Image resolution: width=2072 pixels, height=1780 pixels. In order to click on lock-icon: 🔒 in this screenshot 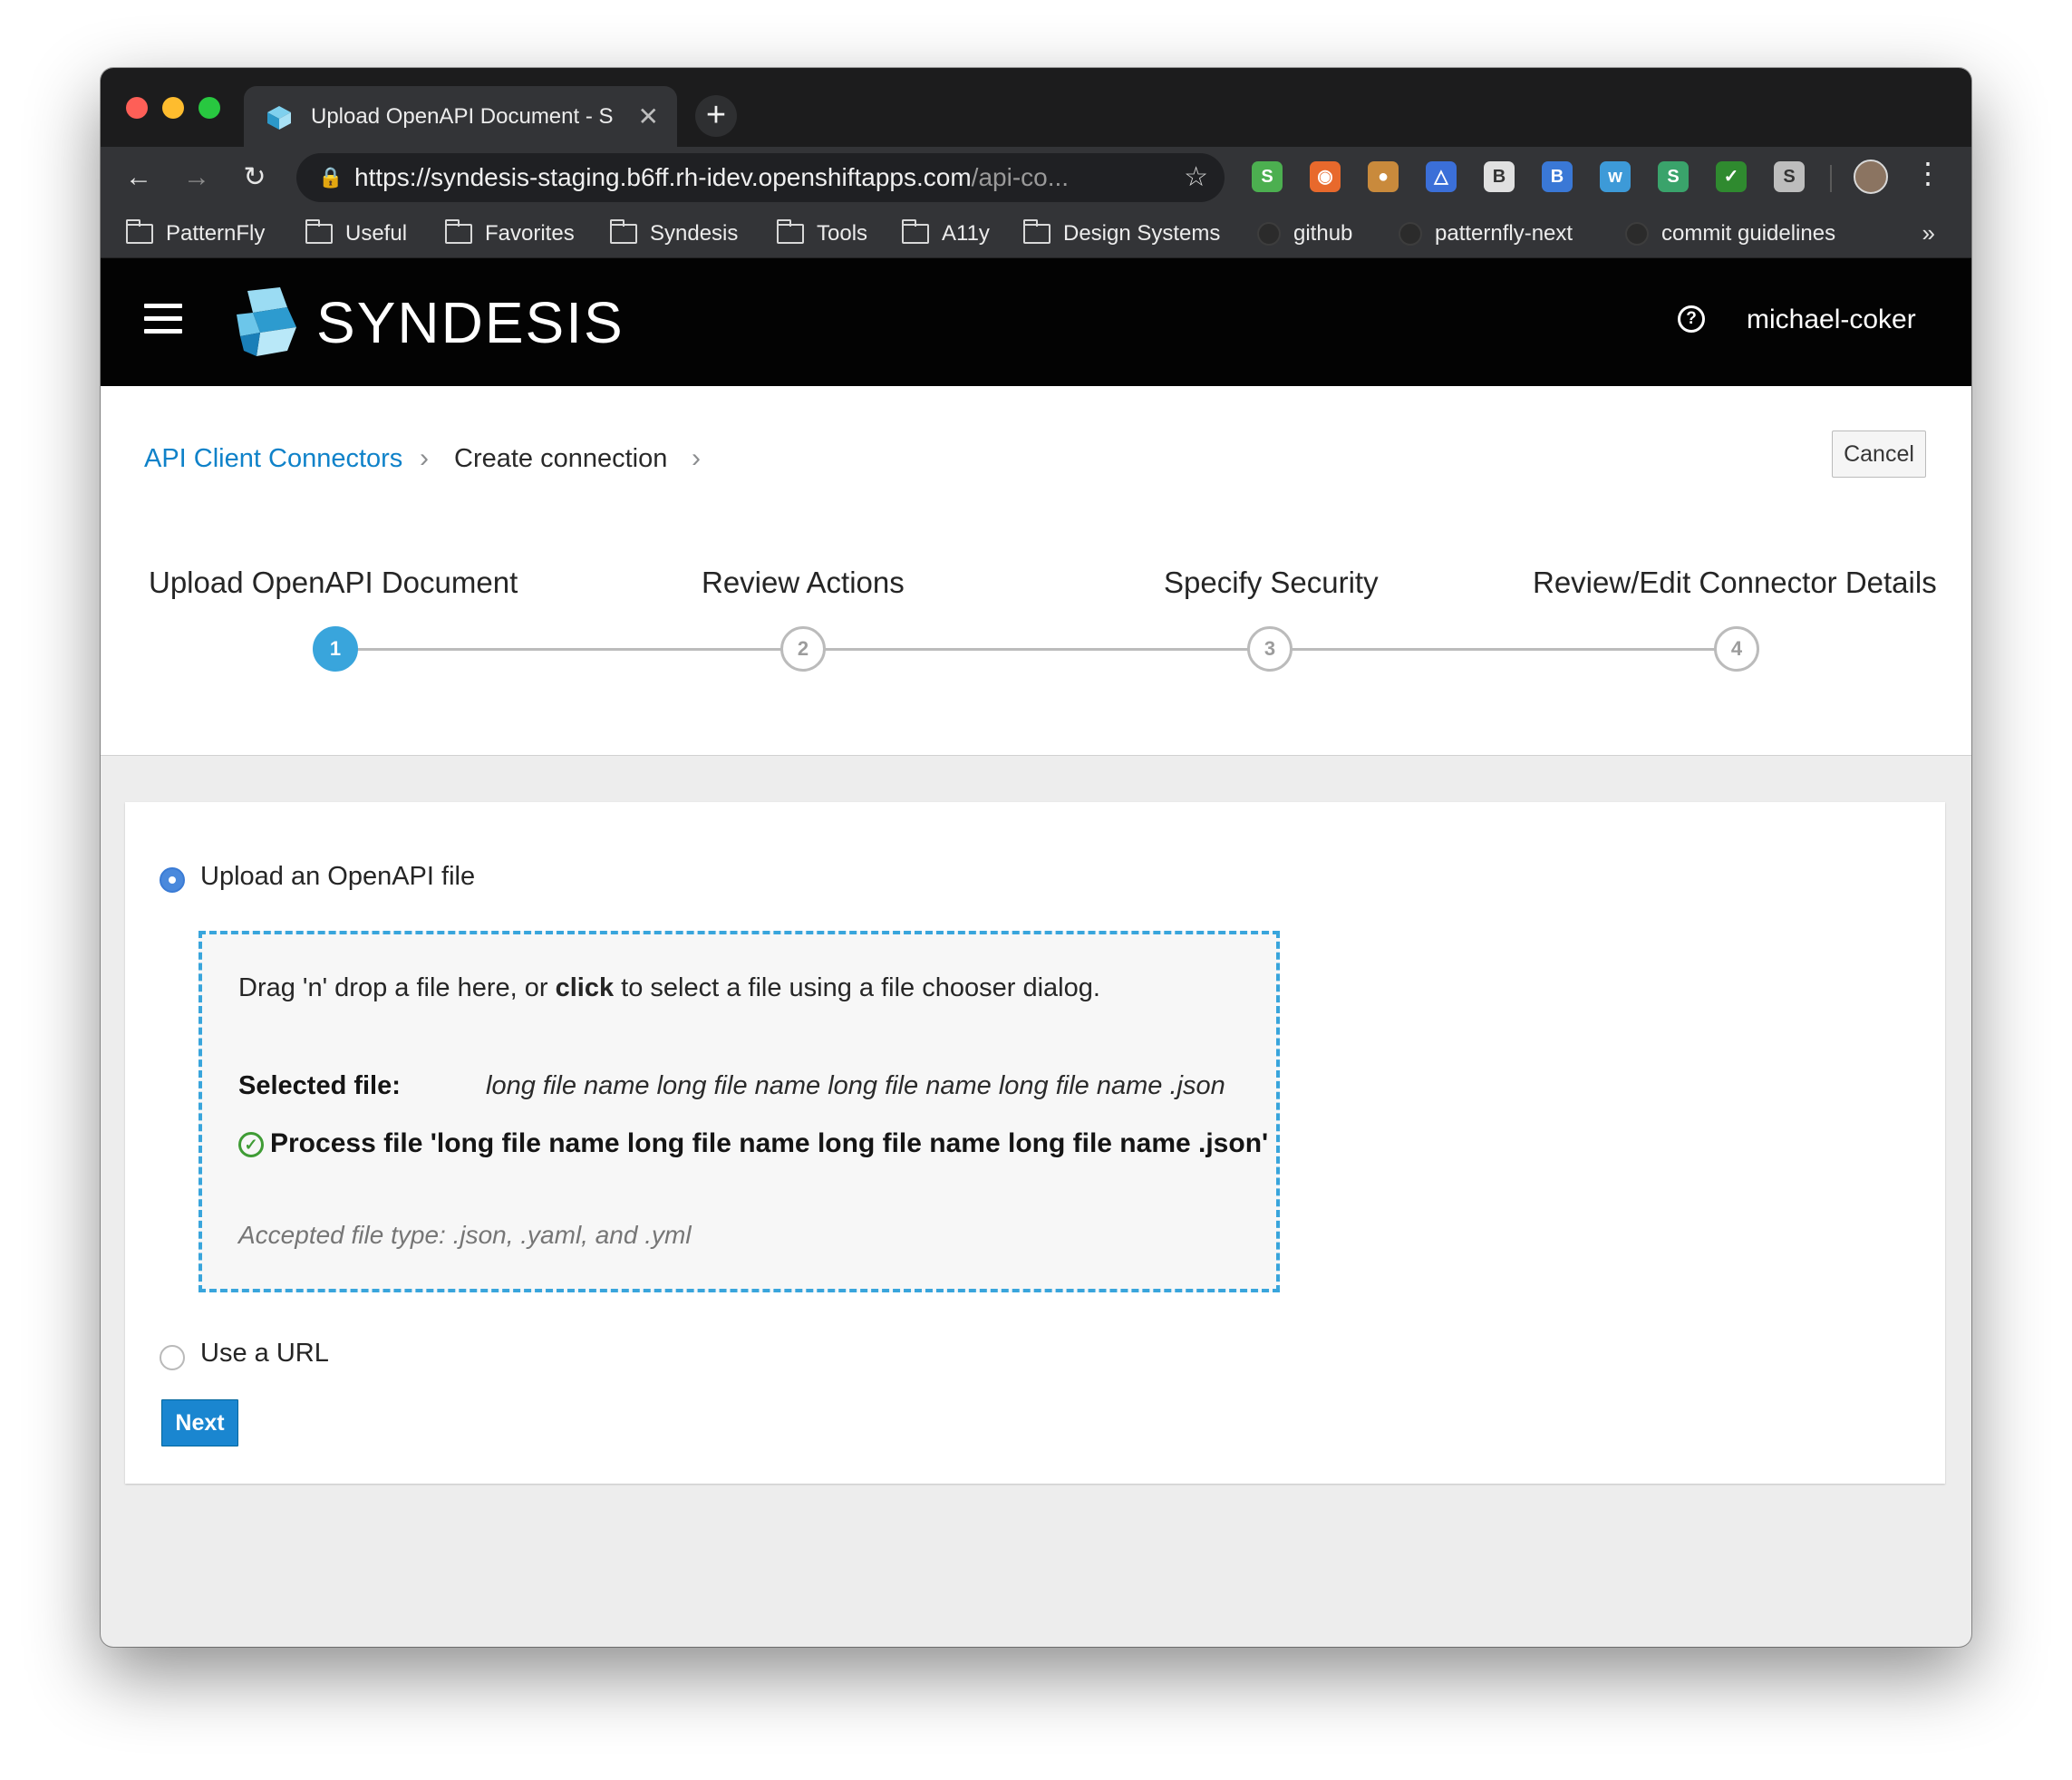, I will do `click(331, 177)`.